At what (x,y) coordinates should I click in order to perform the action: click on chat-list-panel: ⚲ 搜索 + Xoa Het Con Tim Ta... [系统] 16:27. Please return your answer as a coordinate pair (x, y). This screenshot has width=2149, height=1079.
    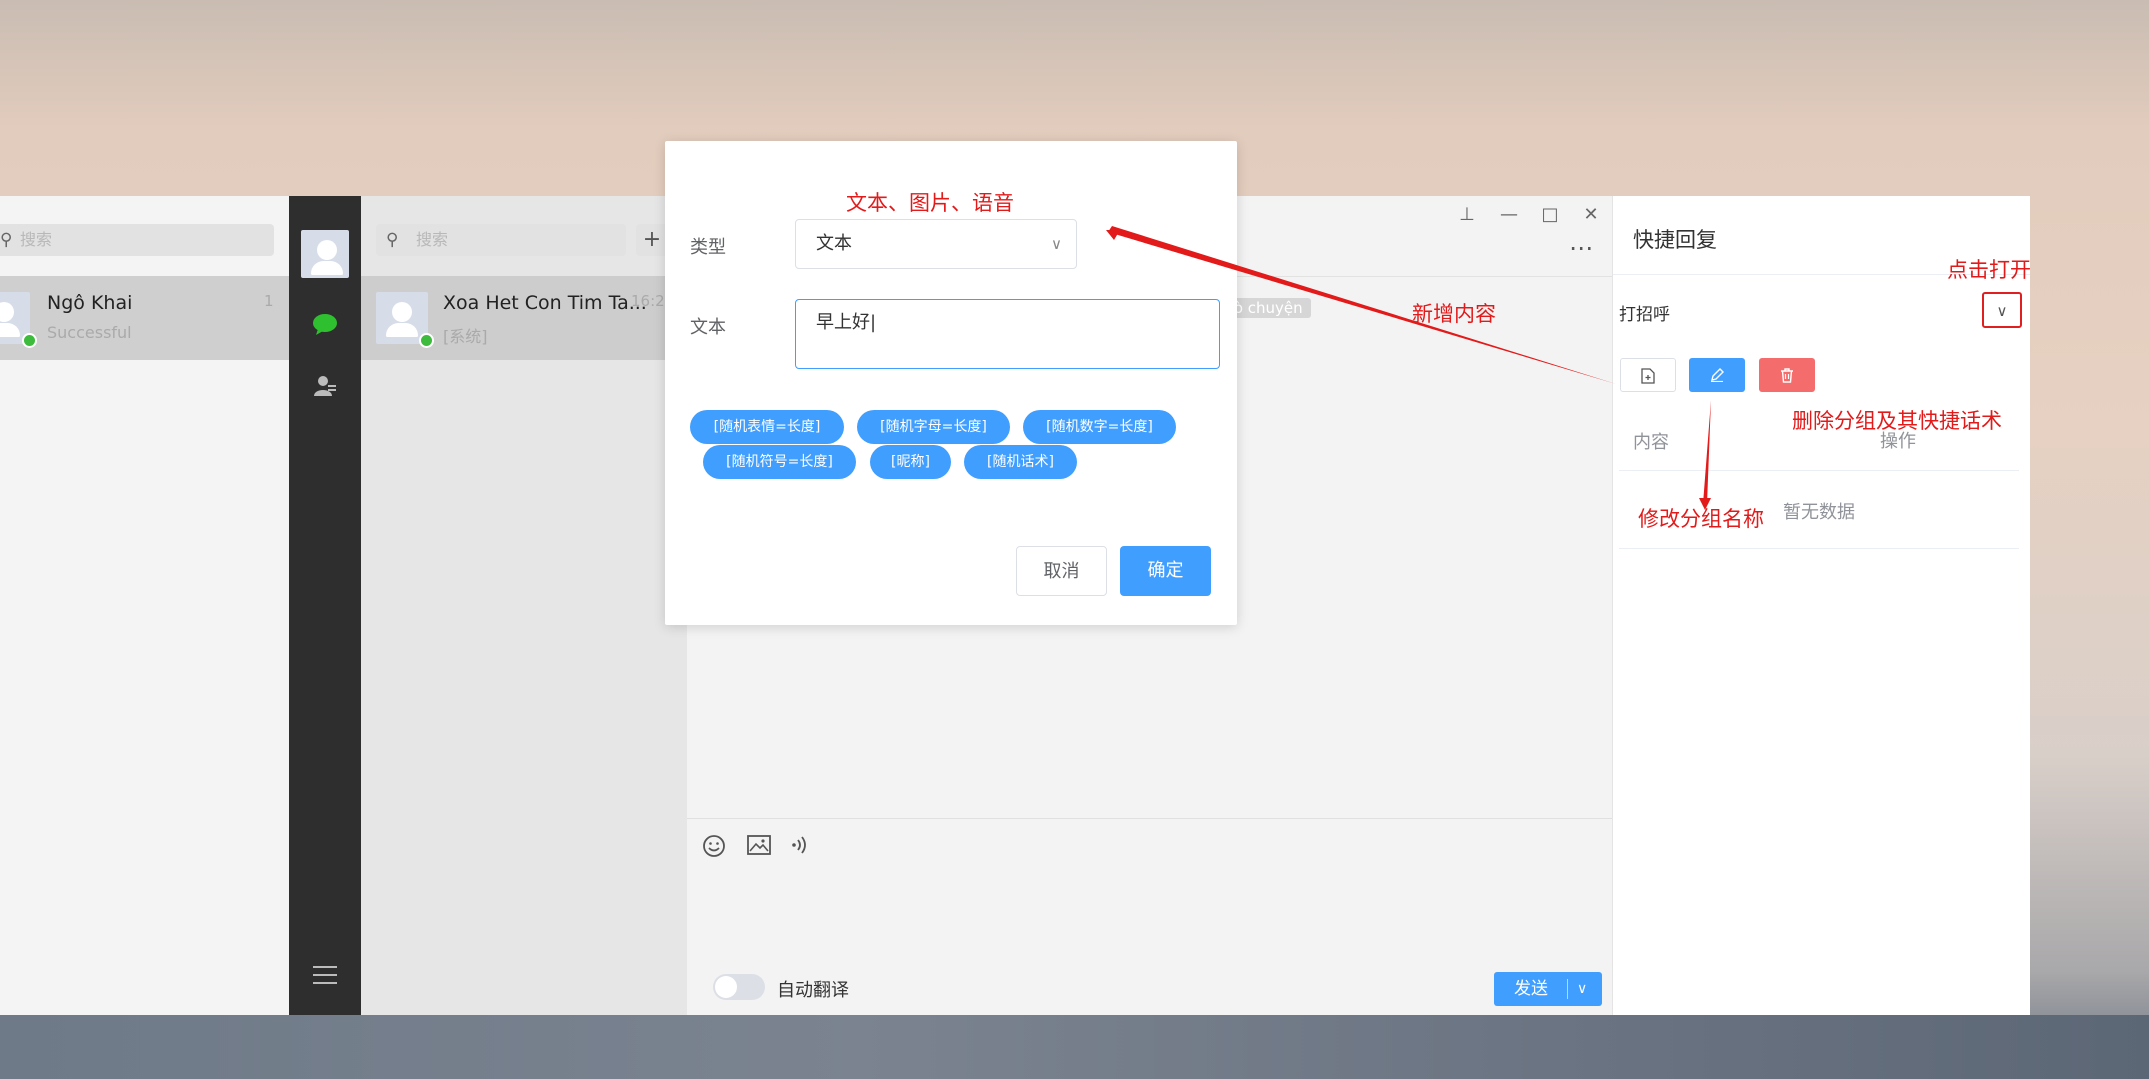
    Looking at the image, I should click on (524, 605).